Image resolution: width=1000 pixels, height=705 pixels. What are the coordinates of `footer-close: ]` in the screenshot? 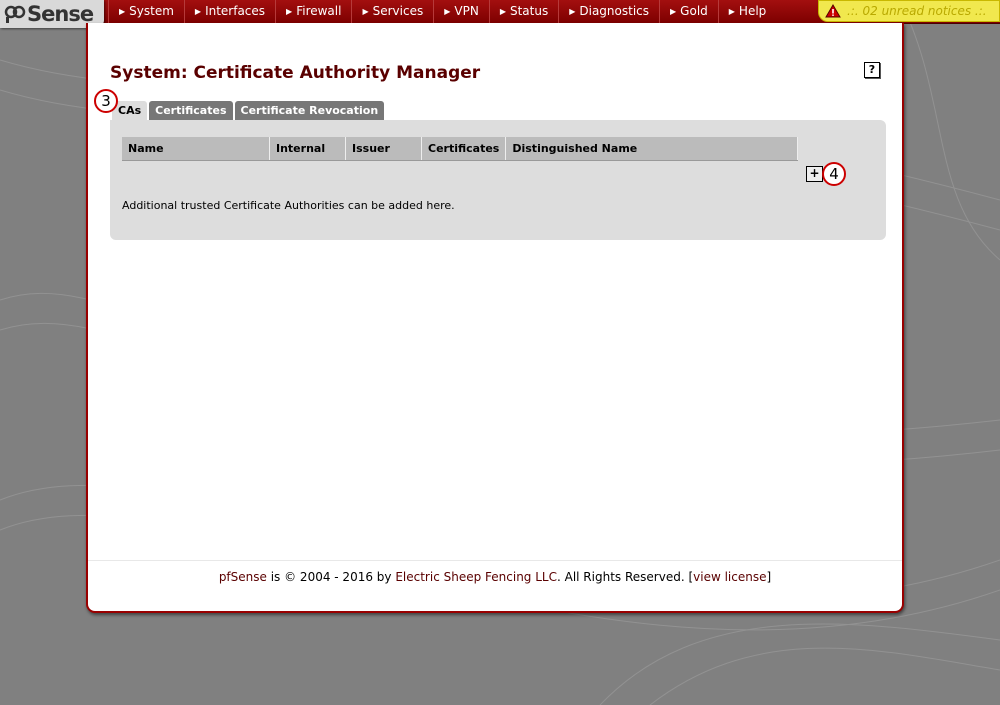 It's located at (769, 577).